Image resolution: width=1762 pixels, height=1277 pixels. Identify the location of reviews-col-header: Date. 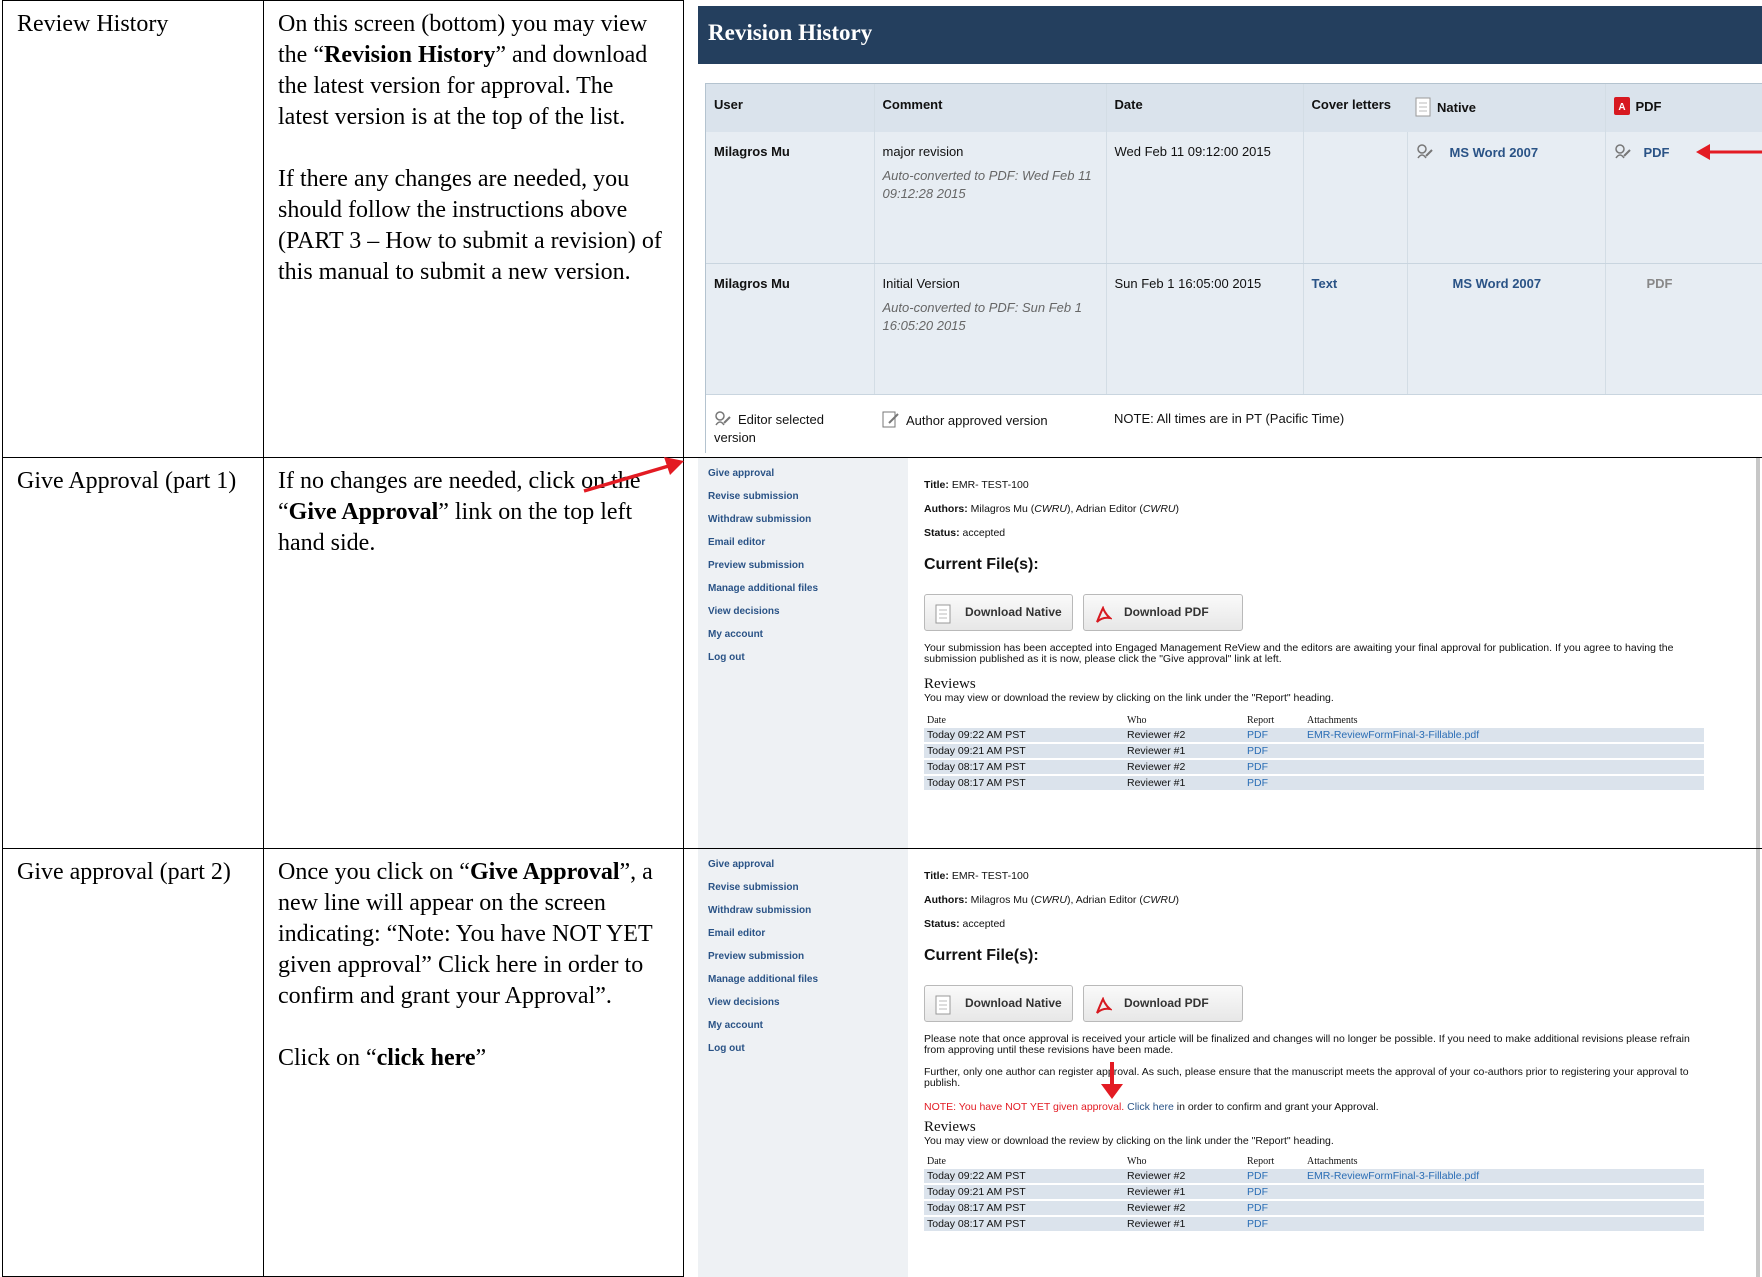
(936, 720).